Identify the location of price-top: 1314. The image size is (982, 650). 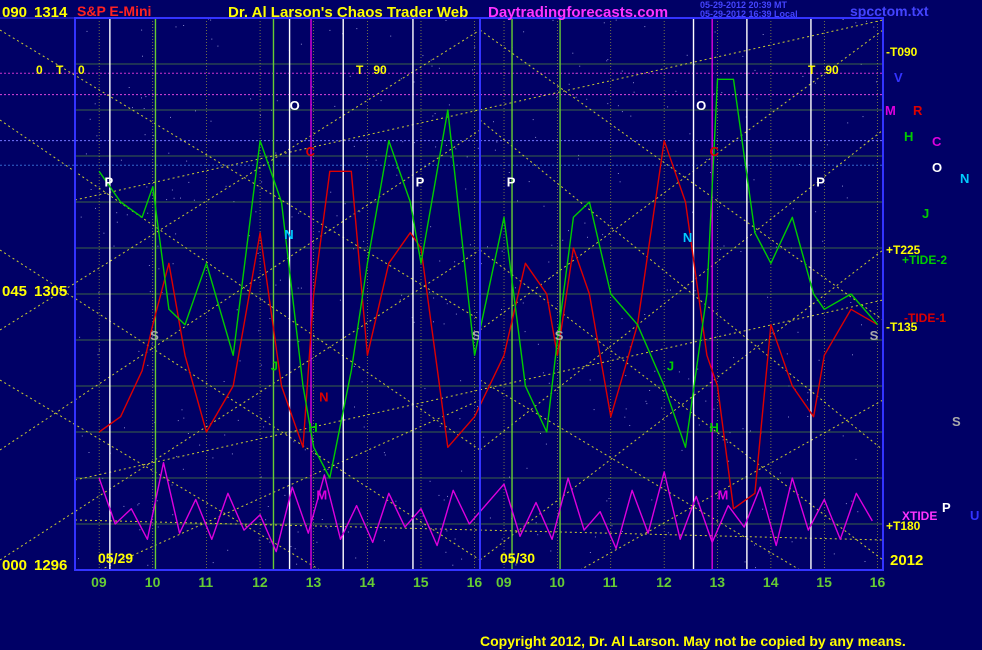
(51, 12).